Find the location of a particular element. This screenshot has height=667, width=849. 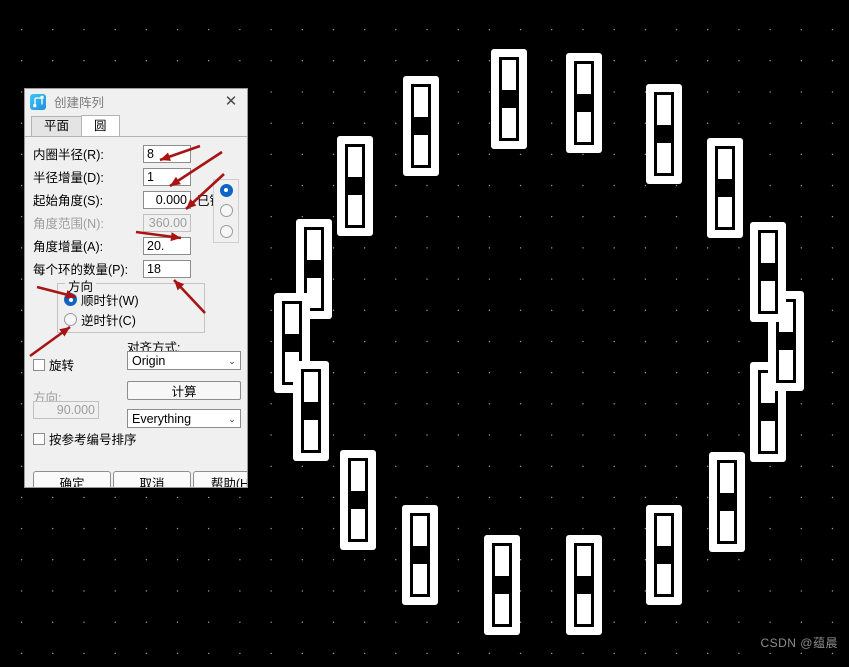

input-radius-increment: 1 is located at coordinates (167, 176).